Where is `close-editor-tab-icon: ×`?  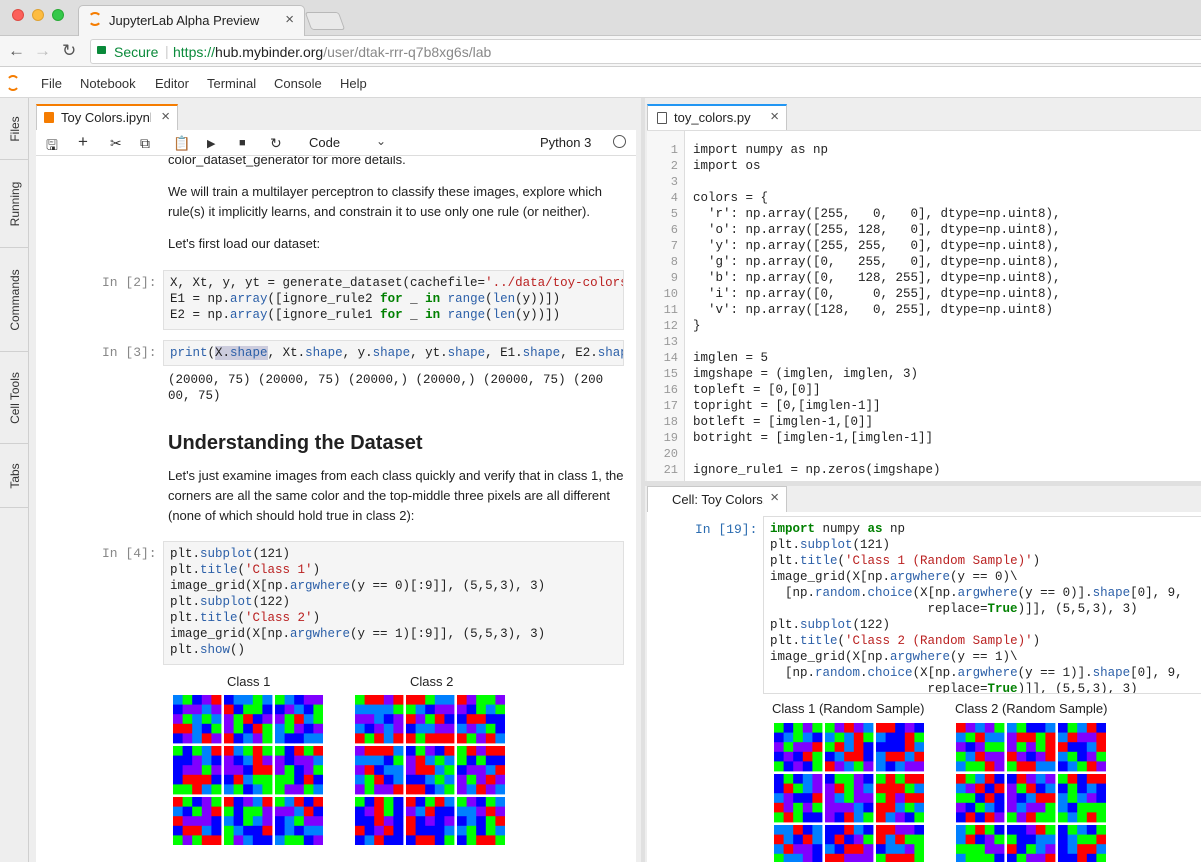 close-editor-tab-icon: × is located at coordinates (774, 116).